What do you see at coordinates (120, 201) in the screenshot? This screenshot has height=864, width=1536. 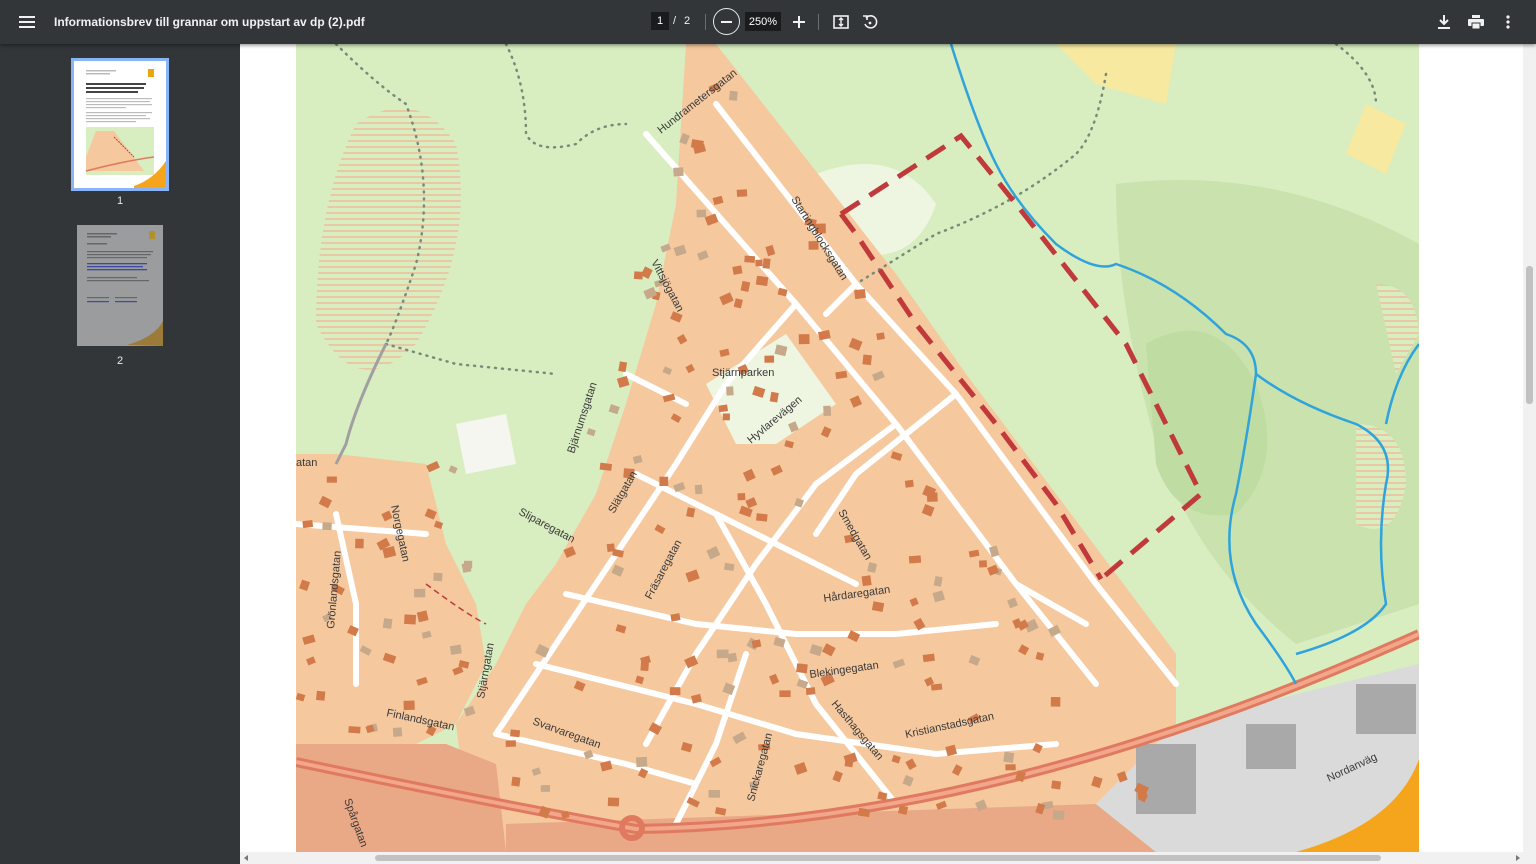 I see `thumbnail-label-1: 1` at bounding box center [120, 201].